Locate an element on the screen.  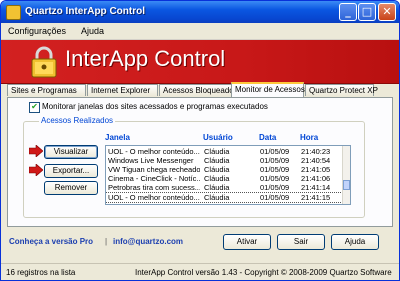
maximize-button: □ is located at coordinates (367, 12).